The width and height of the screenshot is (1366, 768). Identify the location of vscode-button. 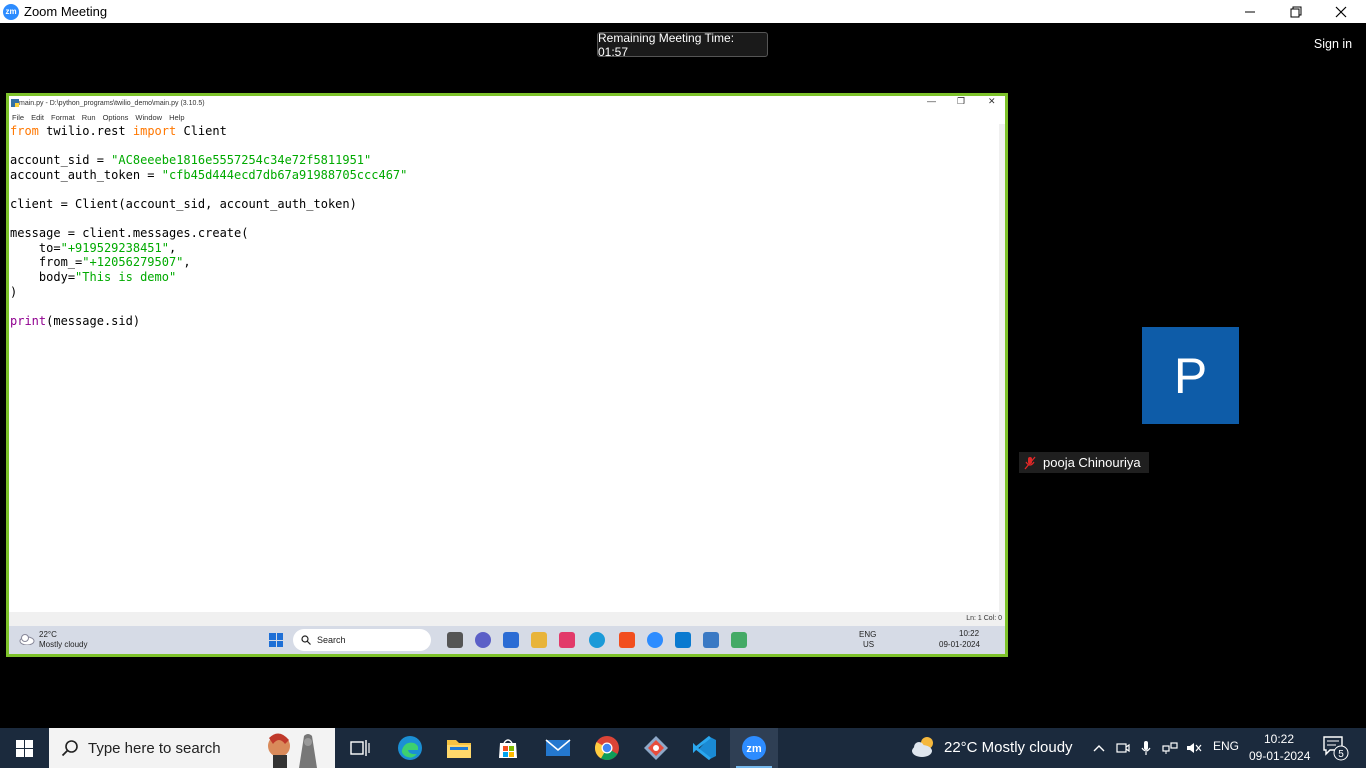
(705, 748).